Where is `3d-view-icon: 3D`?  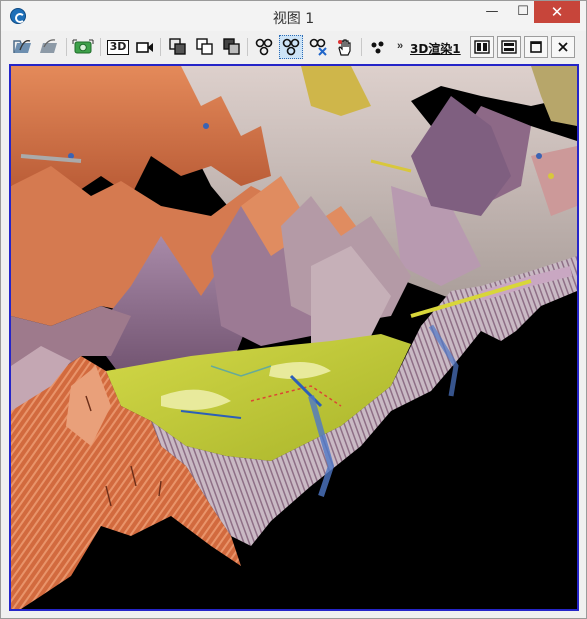
3d-view-icon: 3D is located at coordinates (118, 47).